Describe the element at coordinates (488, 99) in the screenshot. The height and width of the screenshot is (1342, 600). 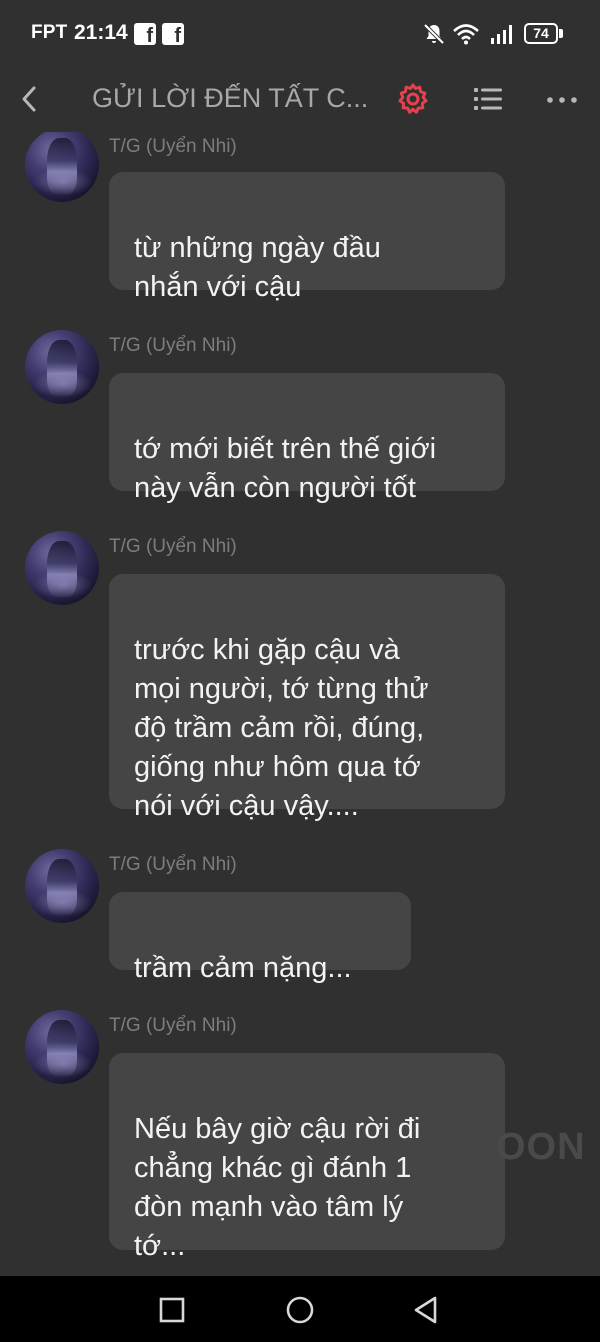
I see `list-icon` at that location.